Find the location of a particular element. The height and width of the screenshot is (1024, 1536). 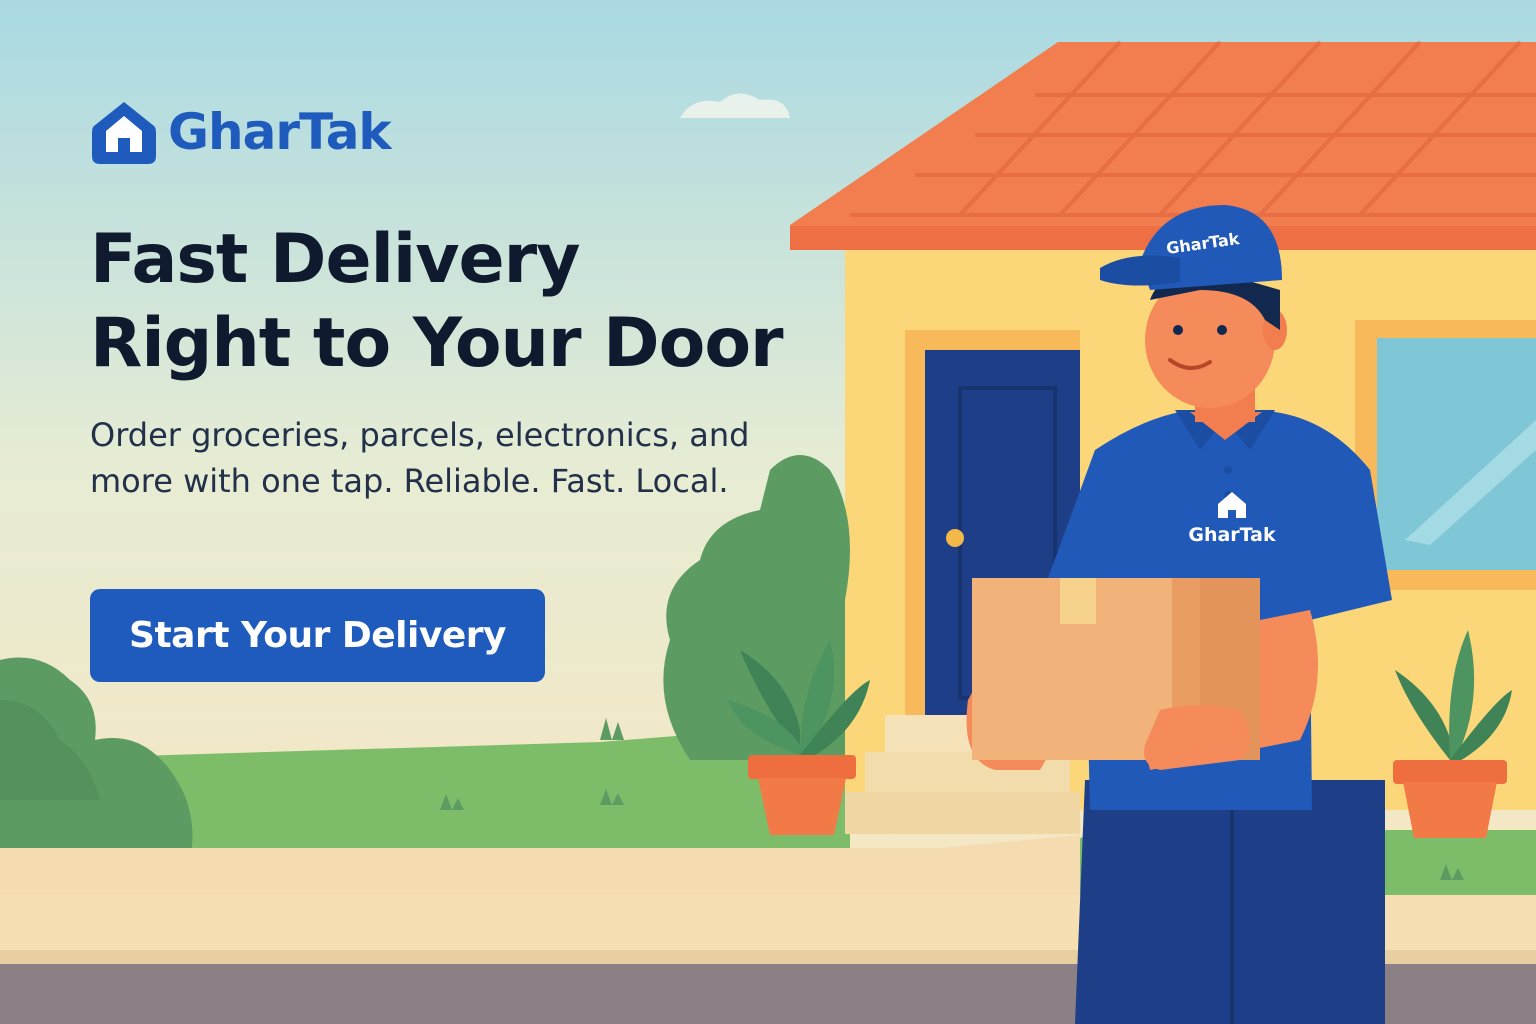

pot-right-rim is located at coordinates (1450, 772).